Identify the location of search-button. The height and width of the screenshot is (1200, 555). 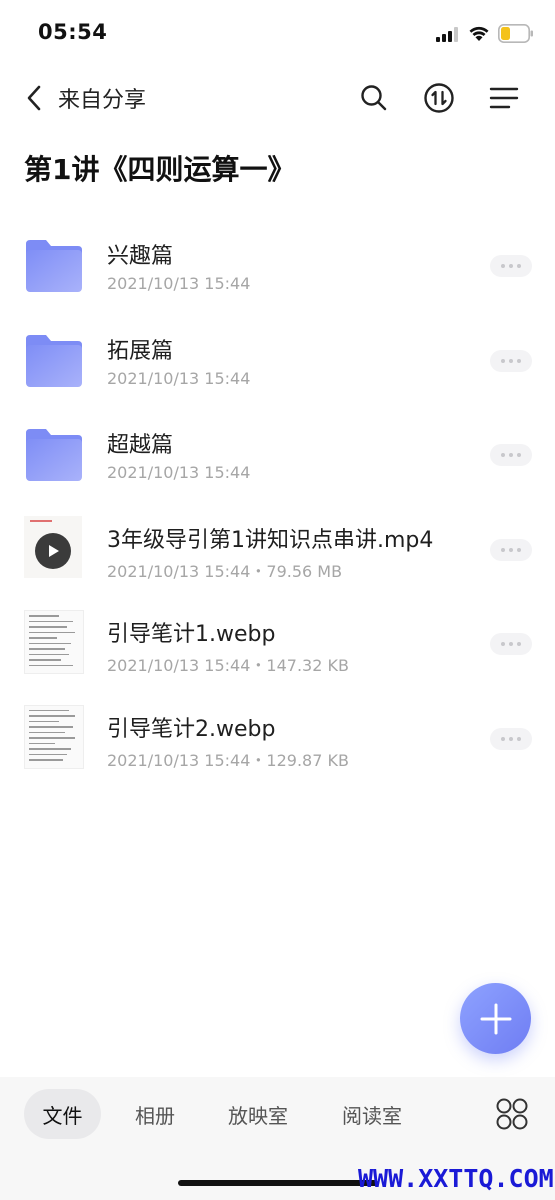
(374, 98).